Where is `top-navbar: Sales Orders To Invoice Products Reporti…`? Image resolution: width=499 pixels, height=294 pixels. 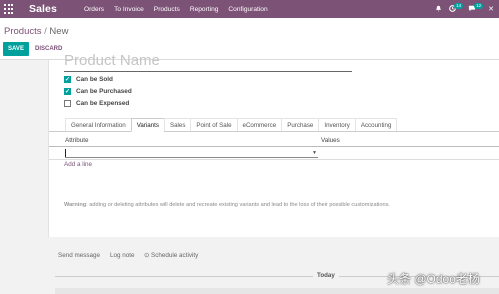
top-navbar: Sales Orders To Invoice Products Reporti… is located at coordinates (249, 9).